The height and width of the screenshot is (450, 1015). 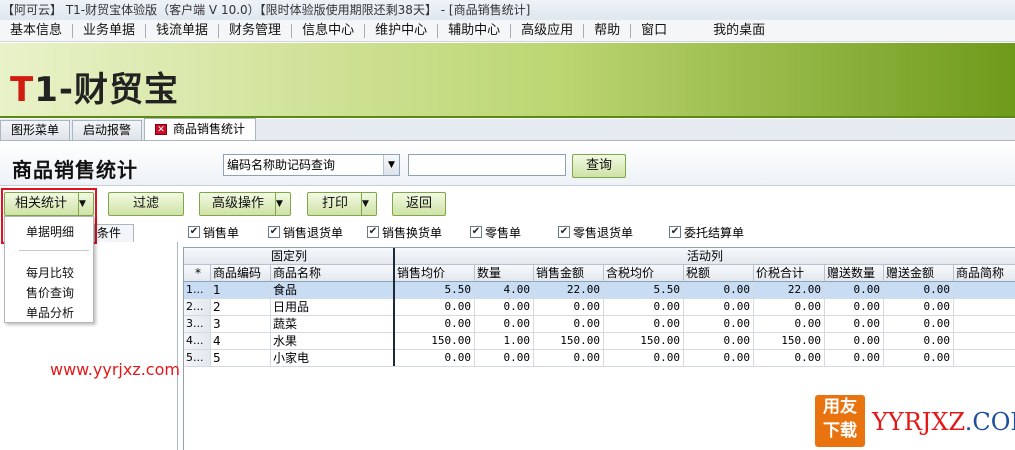 I want to click on column-header: 数量, so click(x=504, y=273).